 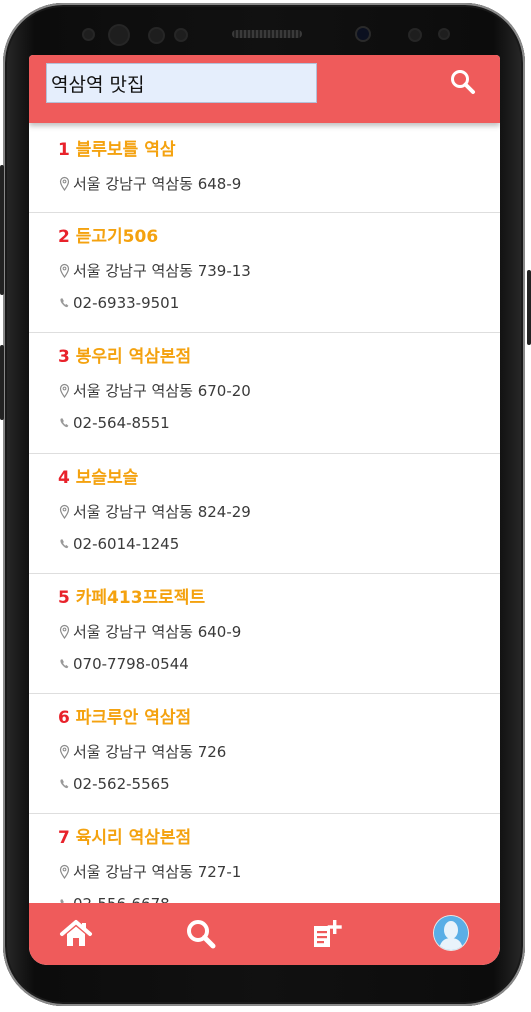 I want to click on item-address: 서울 강남구 역삼동 726, so click(x=279, y=752).